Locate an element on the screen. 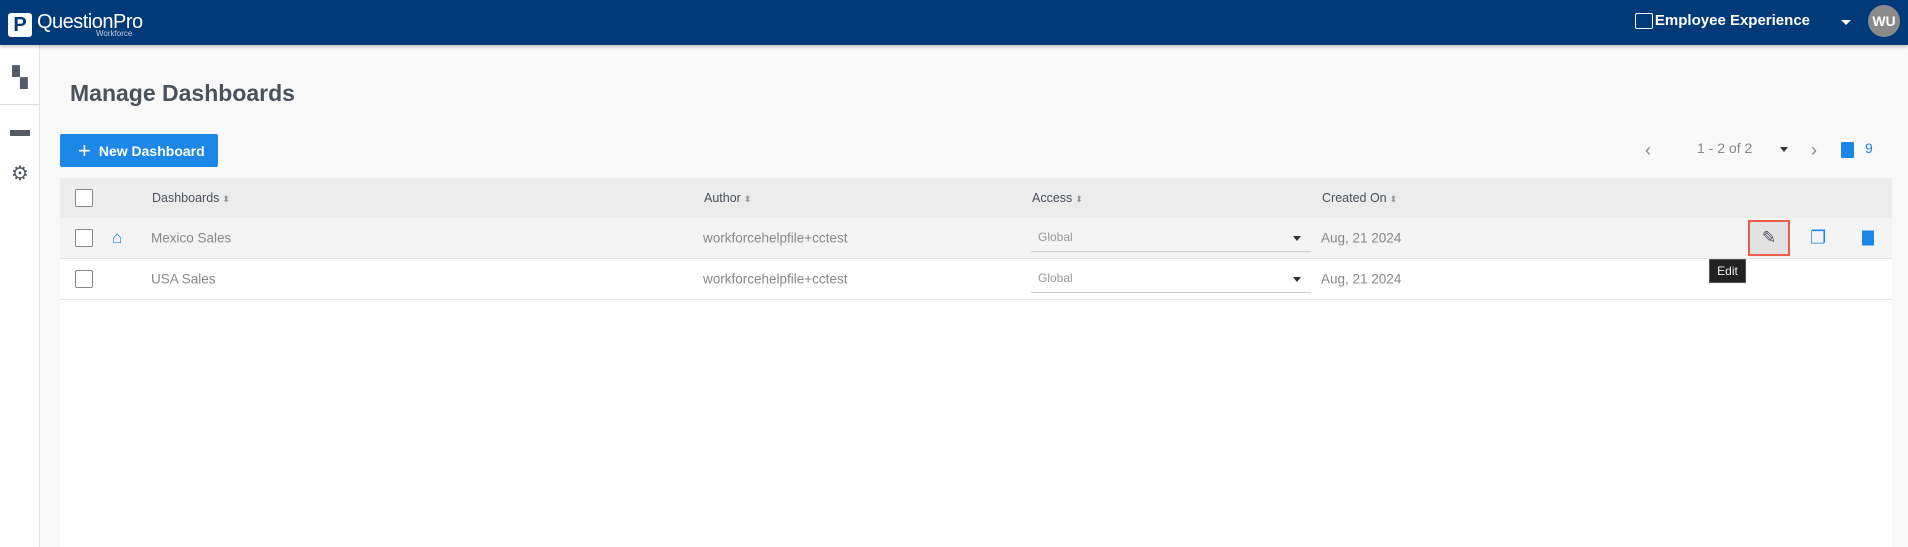 The image size is (1908, 547). column-label: Author is located at coordinates (722, 198).